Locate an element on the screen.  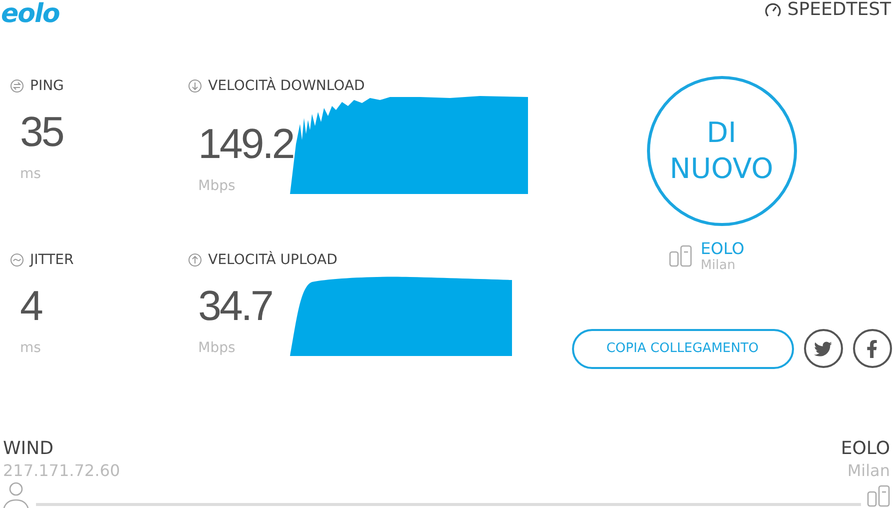
f-share-button is located at coordinates (872, 348).